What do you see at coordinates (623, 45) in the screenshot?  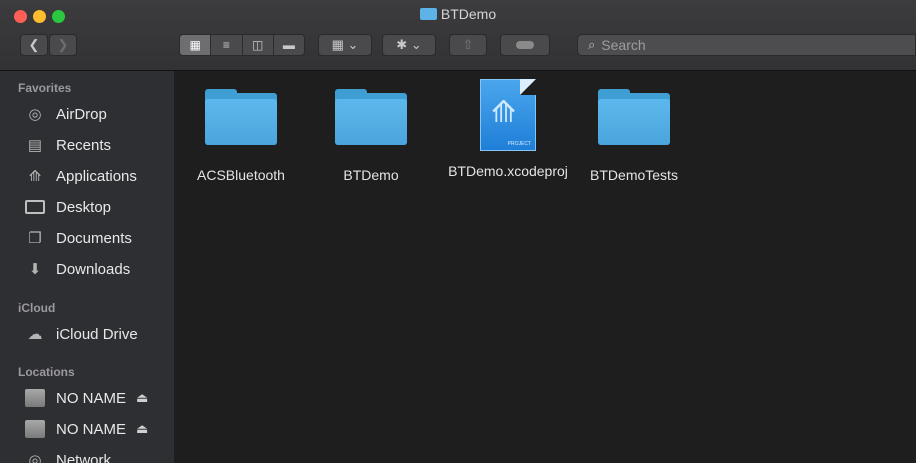 I see `search-placeholder: Search` at bounding box center [623, 45].